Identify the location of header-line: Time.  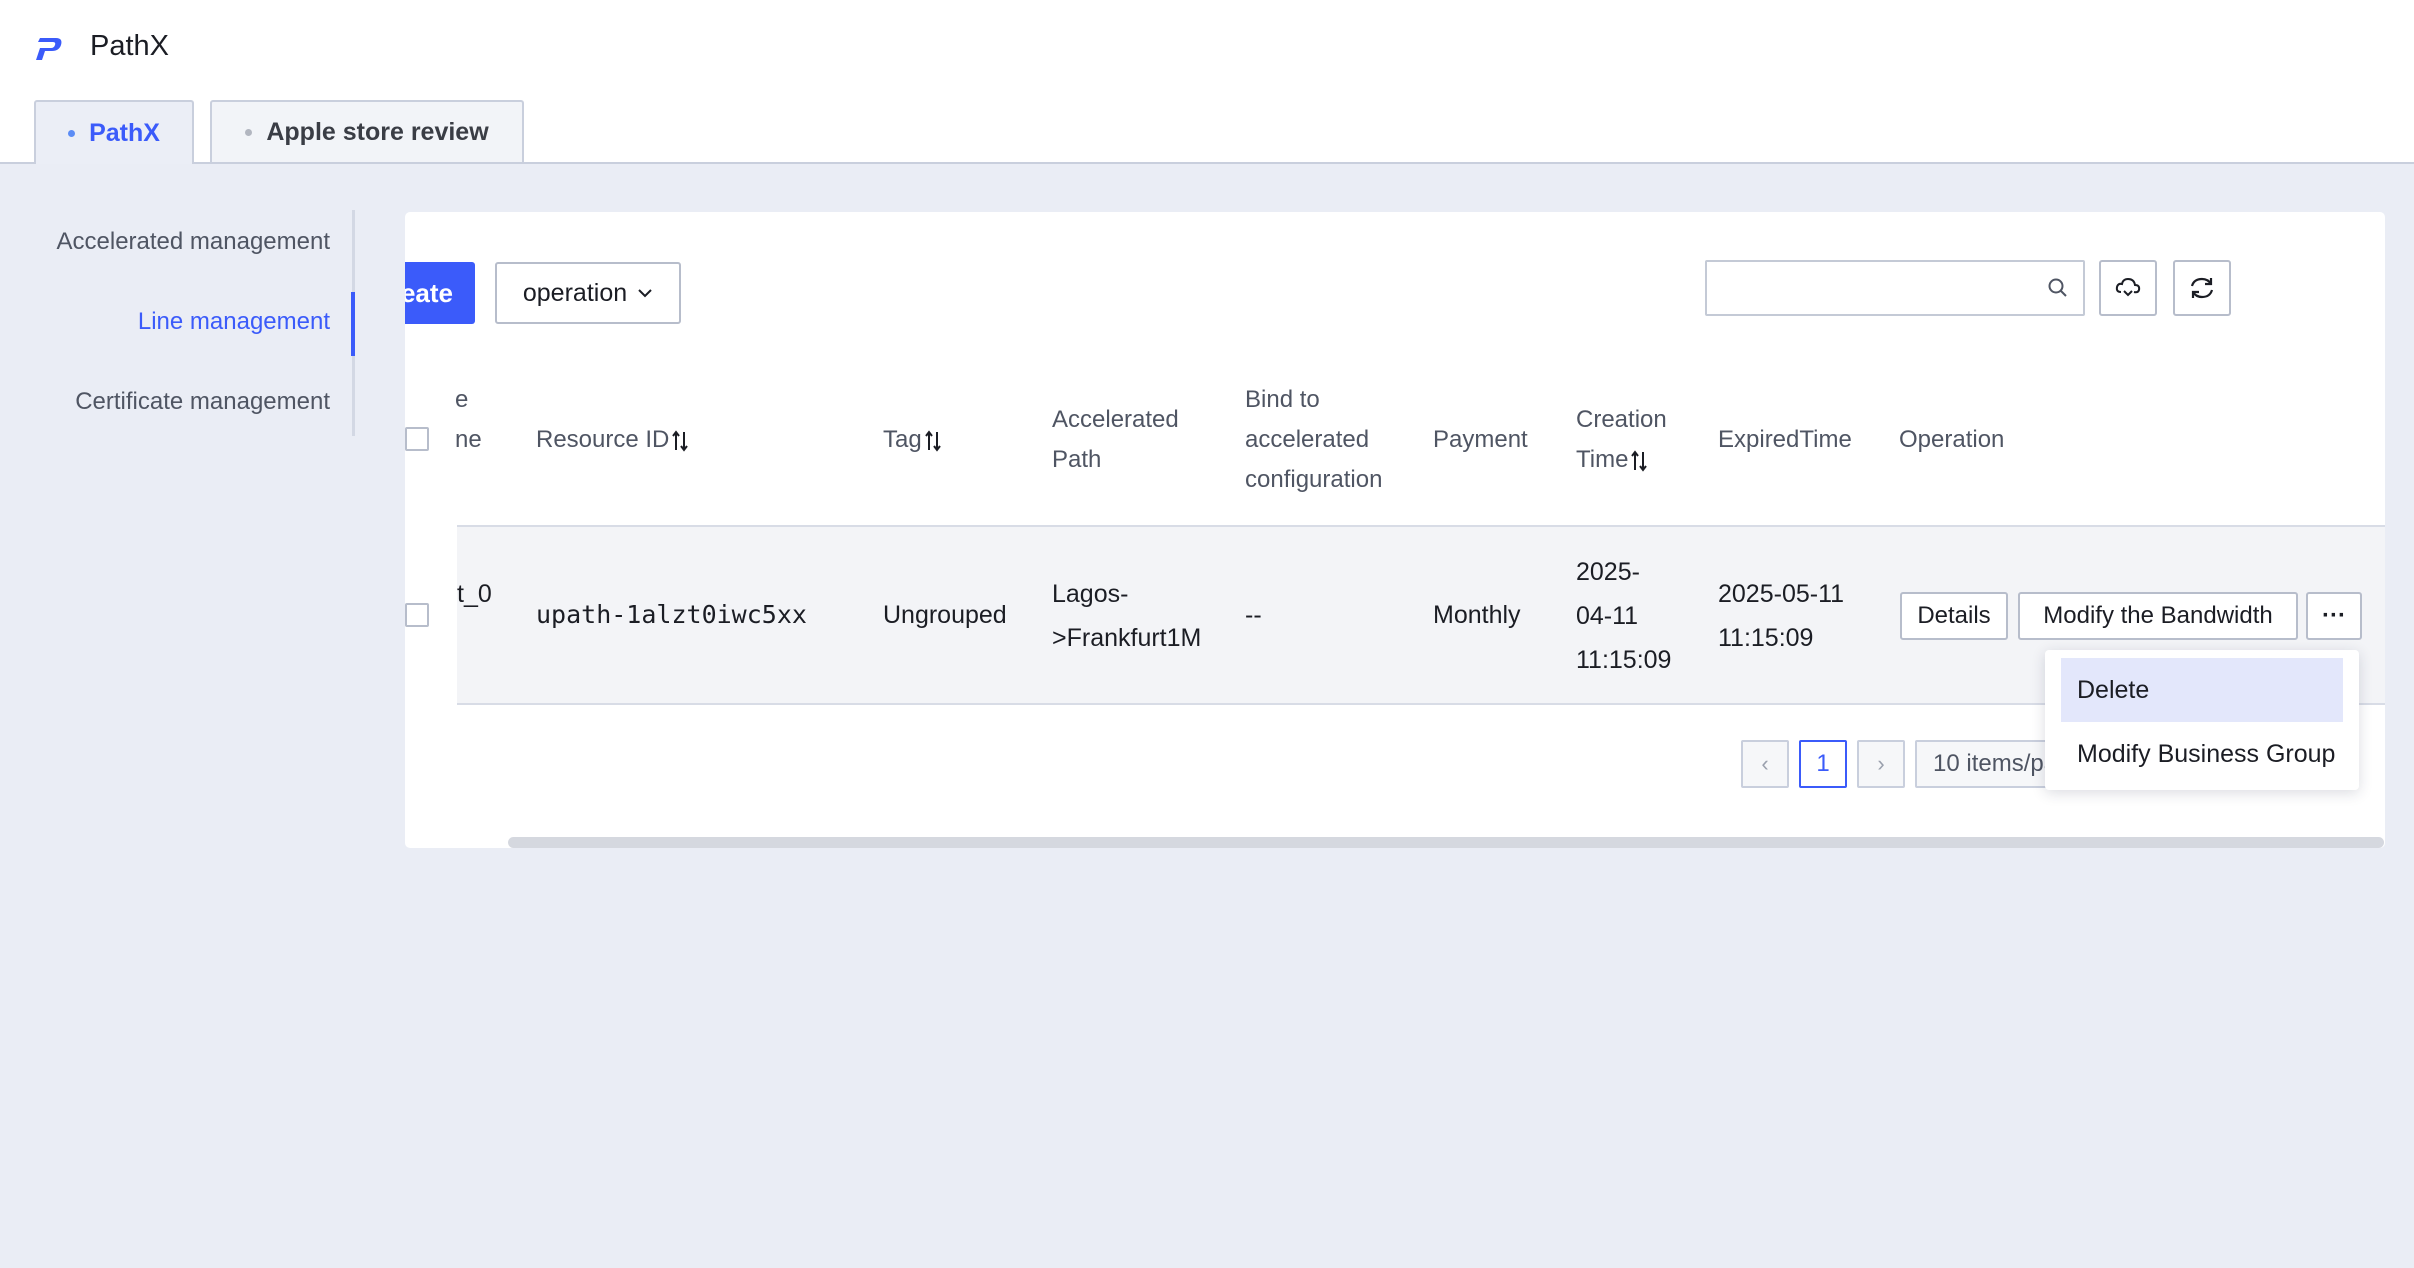
(1602, 459).